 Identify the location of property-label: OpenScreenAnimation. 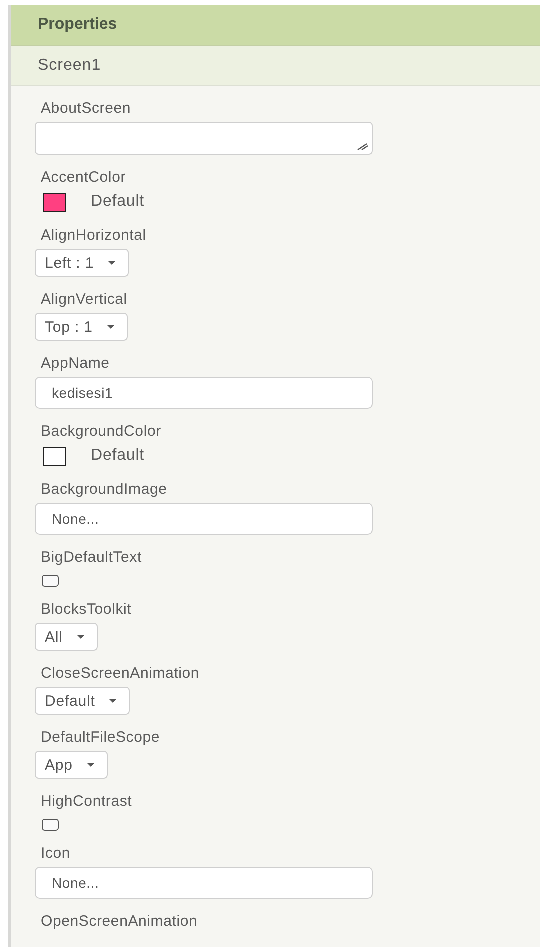
(120, 922).